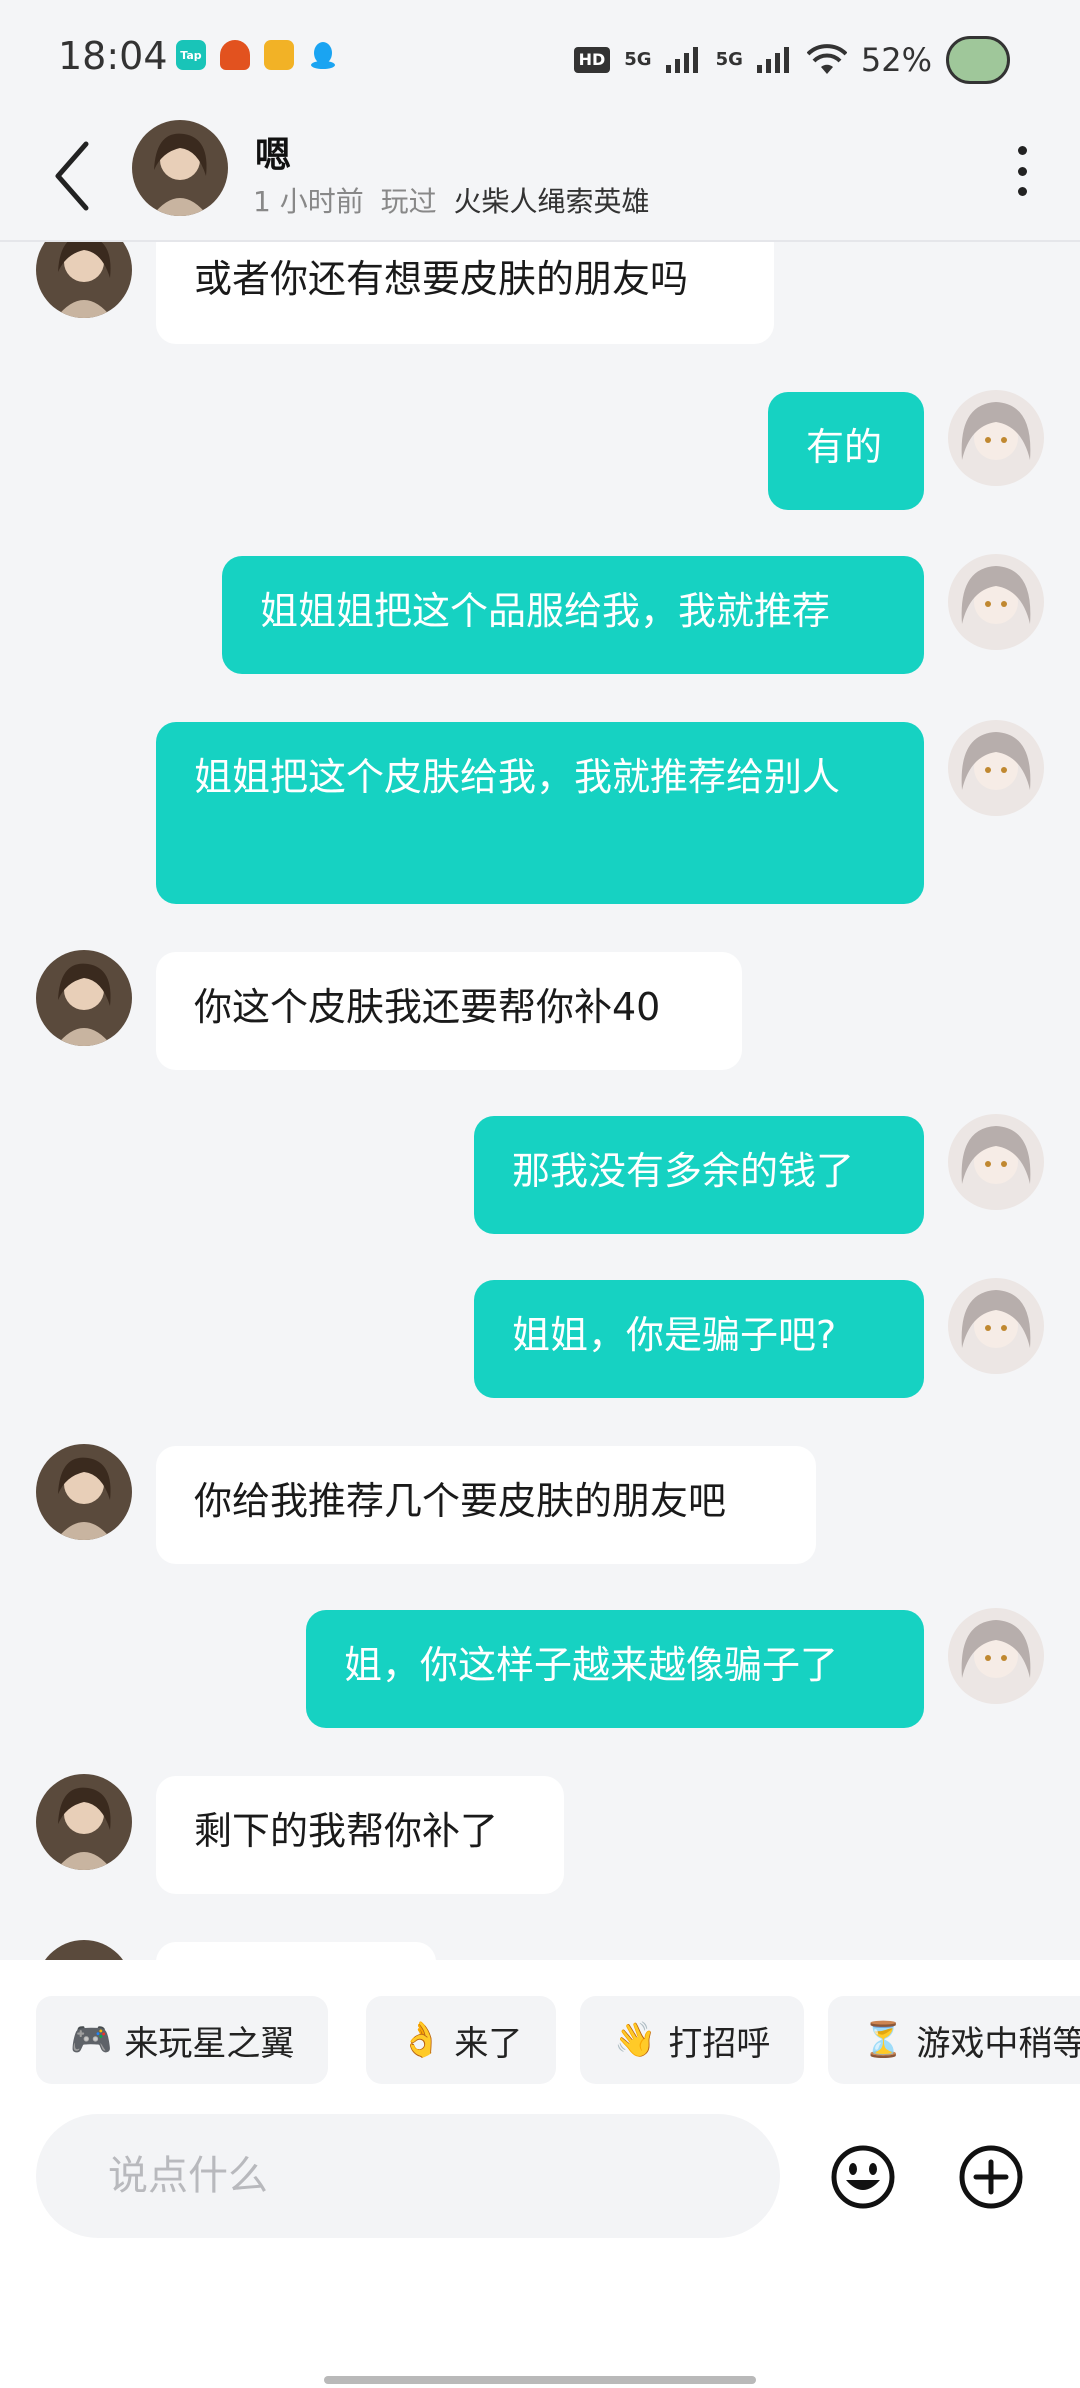 This screenshot has width=1080, height=2388. What do you see at coordinates (791, 60) in the screenshot?
I see `system-icons: HD 5G 5G 52%` at bounding box center [791, 60].